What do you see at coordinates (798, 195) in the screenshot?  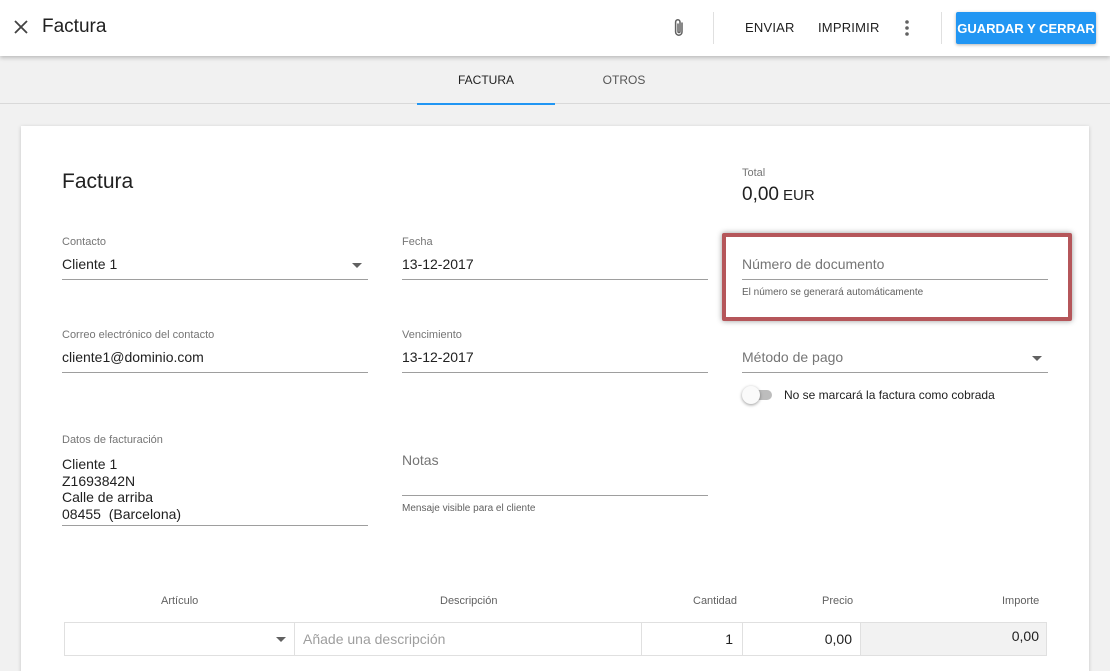 I see `total-currency: EUR` at bounding box center [798, 195].